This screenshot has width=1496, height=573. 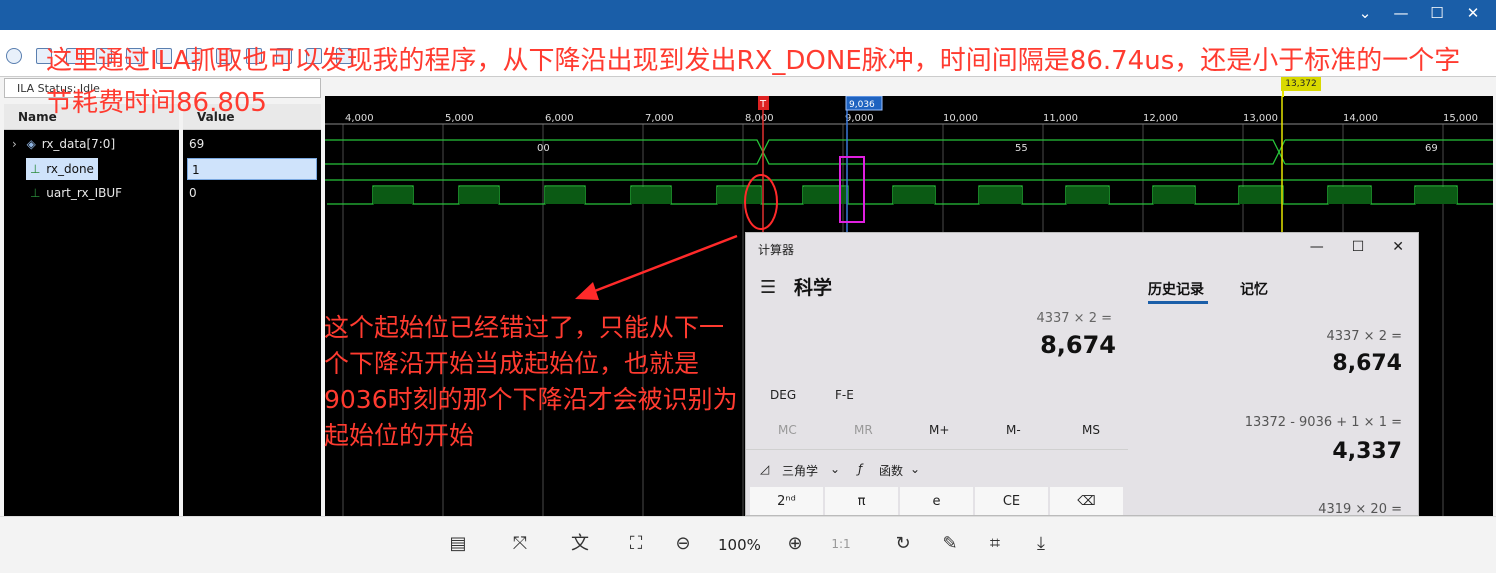 I want to click on ms-button: MS, so click(x=1091, y=430).